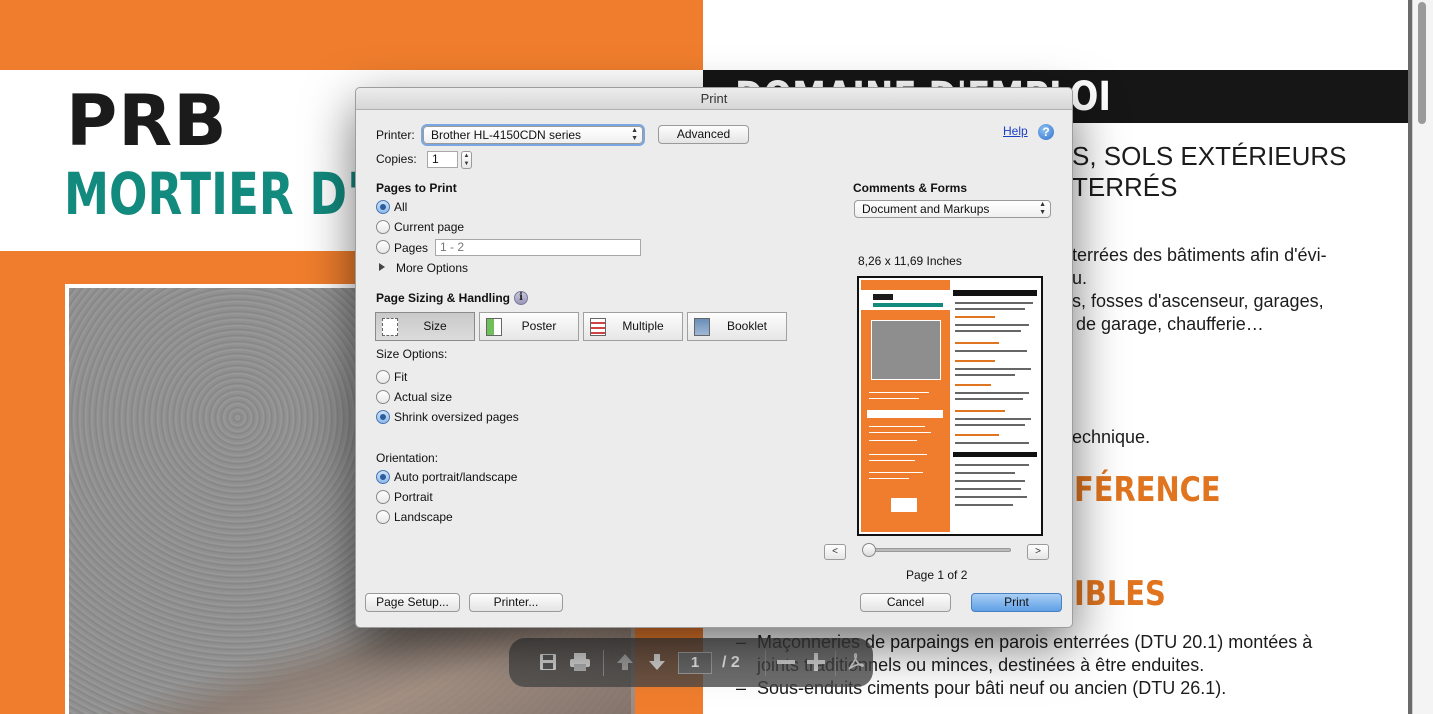  What do you see at coordinates (382, 267) in the screenshot?
I see `disclosure-triangle-icon` at bounding box center [382, 267].